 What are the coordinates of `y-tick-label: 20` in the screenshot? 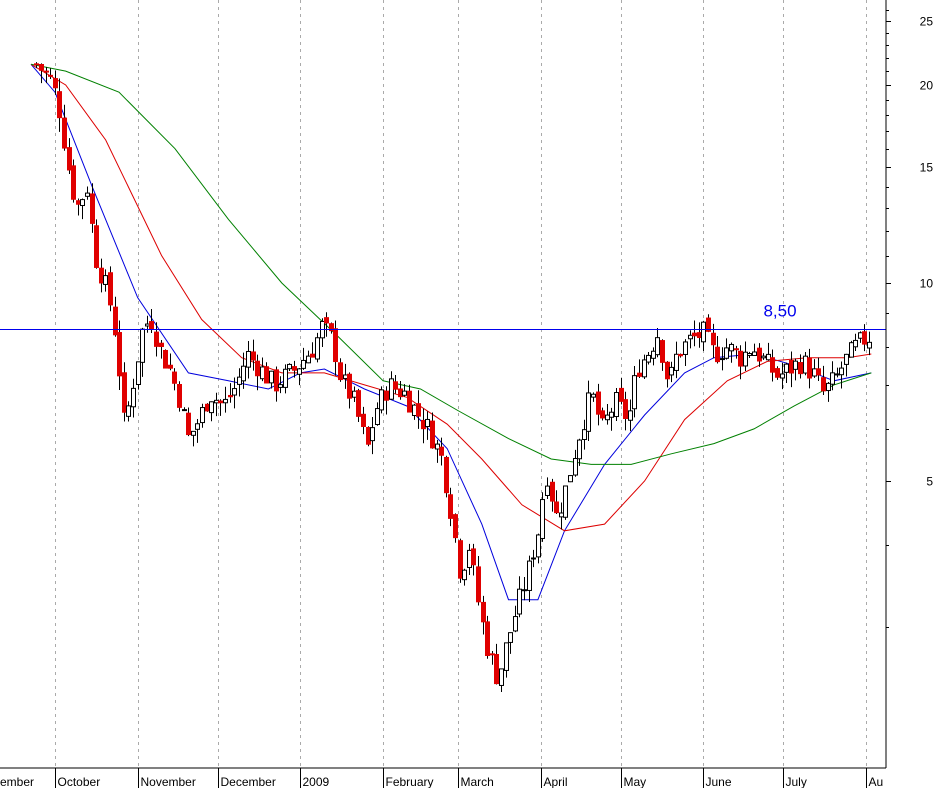 It's located at (927, 86).